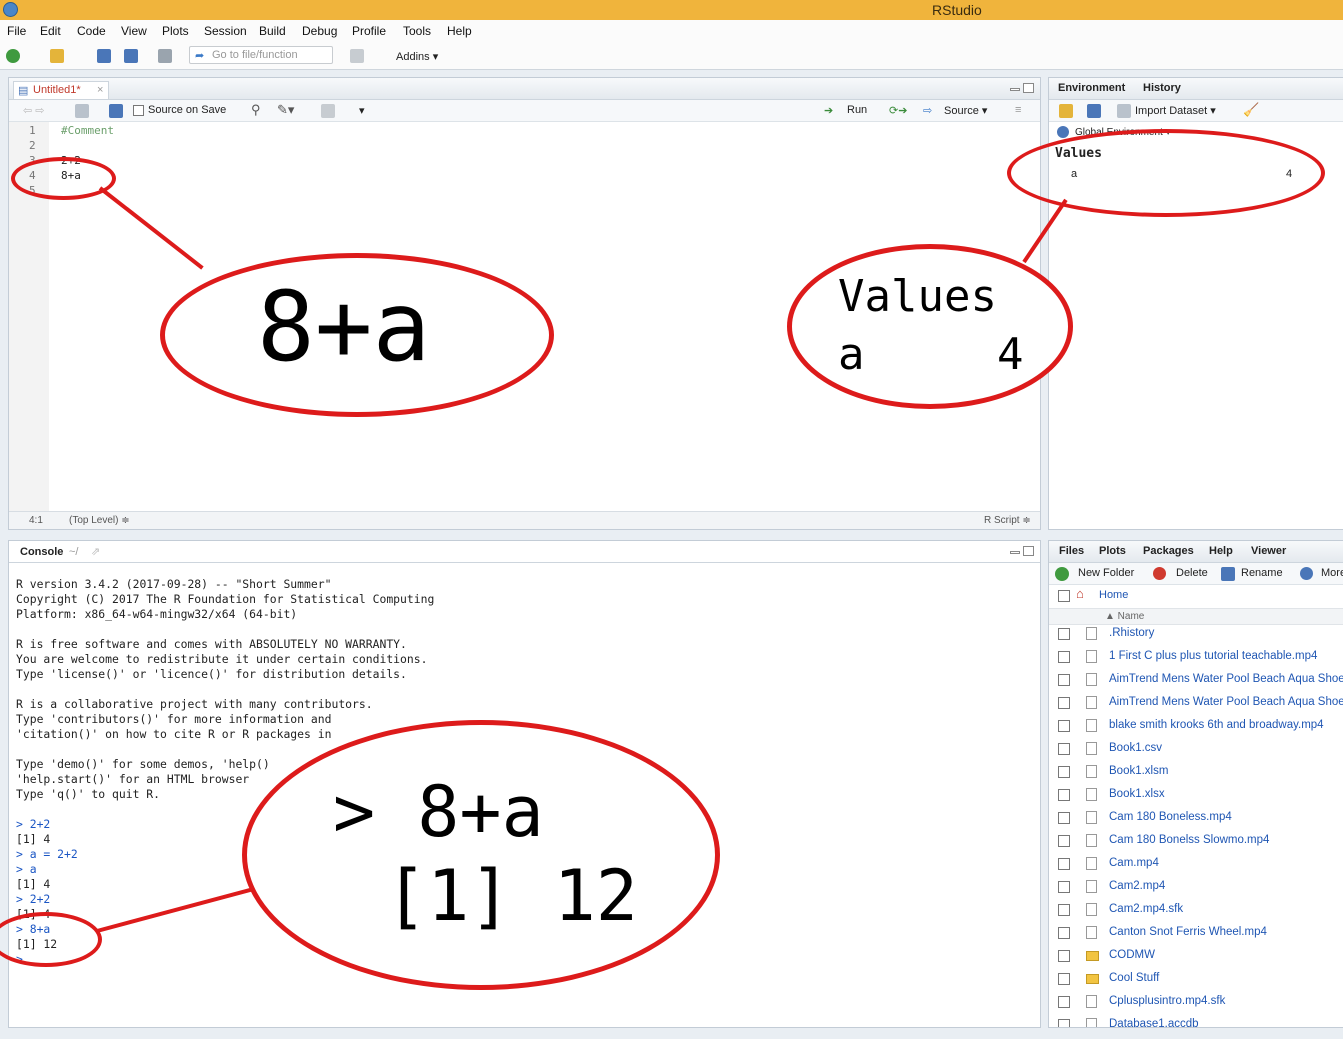 Image resolution: width=1343 pixels, height=1039 pixels. Describe the element at coordinates (857, 110) in the screenshot. I see `run-button: Run` at that location.